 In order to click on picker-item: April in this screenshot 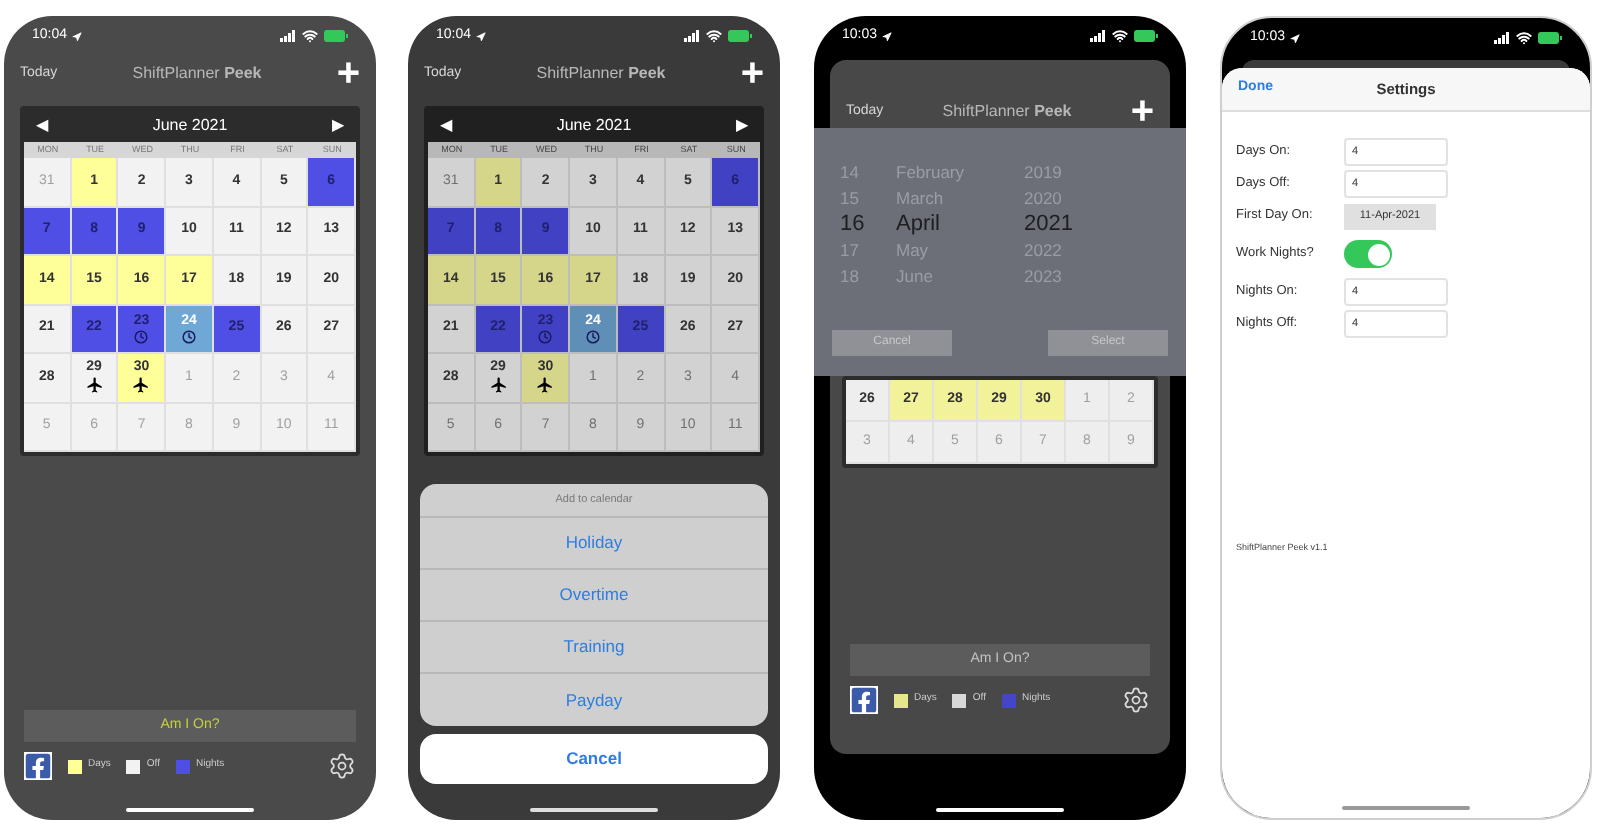, I will do `click(960, 225)`.